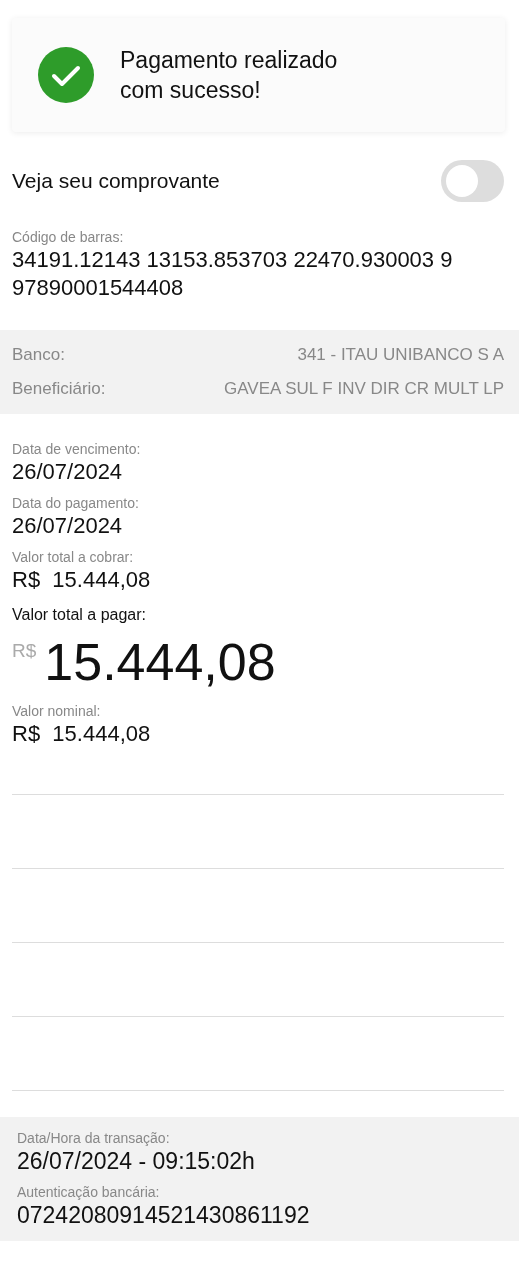 Image resolution: width=519 pixels, height=1280 pixels. What do you see at coordinates (76, 503) in the screenshot?
I see `field-label: Data do pagamento:` at bounding box center [76, 503].